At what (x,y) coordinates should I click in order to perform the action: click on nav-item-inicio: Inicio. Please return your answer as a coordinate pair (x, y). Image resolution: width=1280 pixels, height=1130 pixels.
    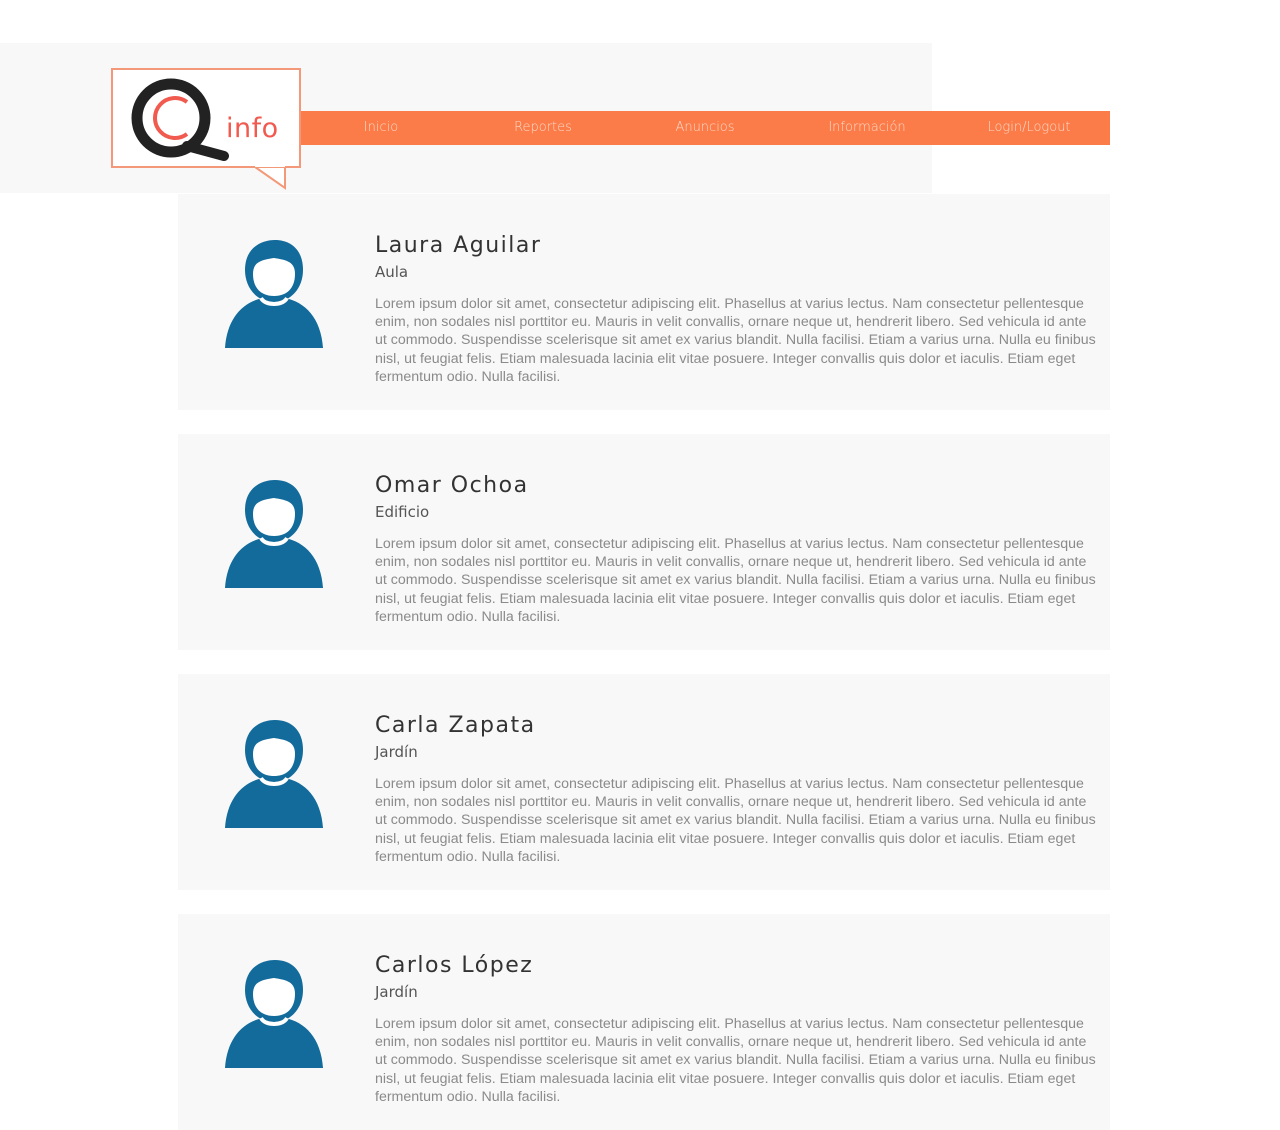
    Looking at the image, I should click on (381, 128).